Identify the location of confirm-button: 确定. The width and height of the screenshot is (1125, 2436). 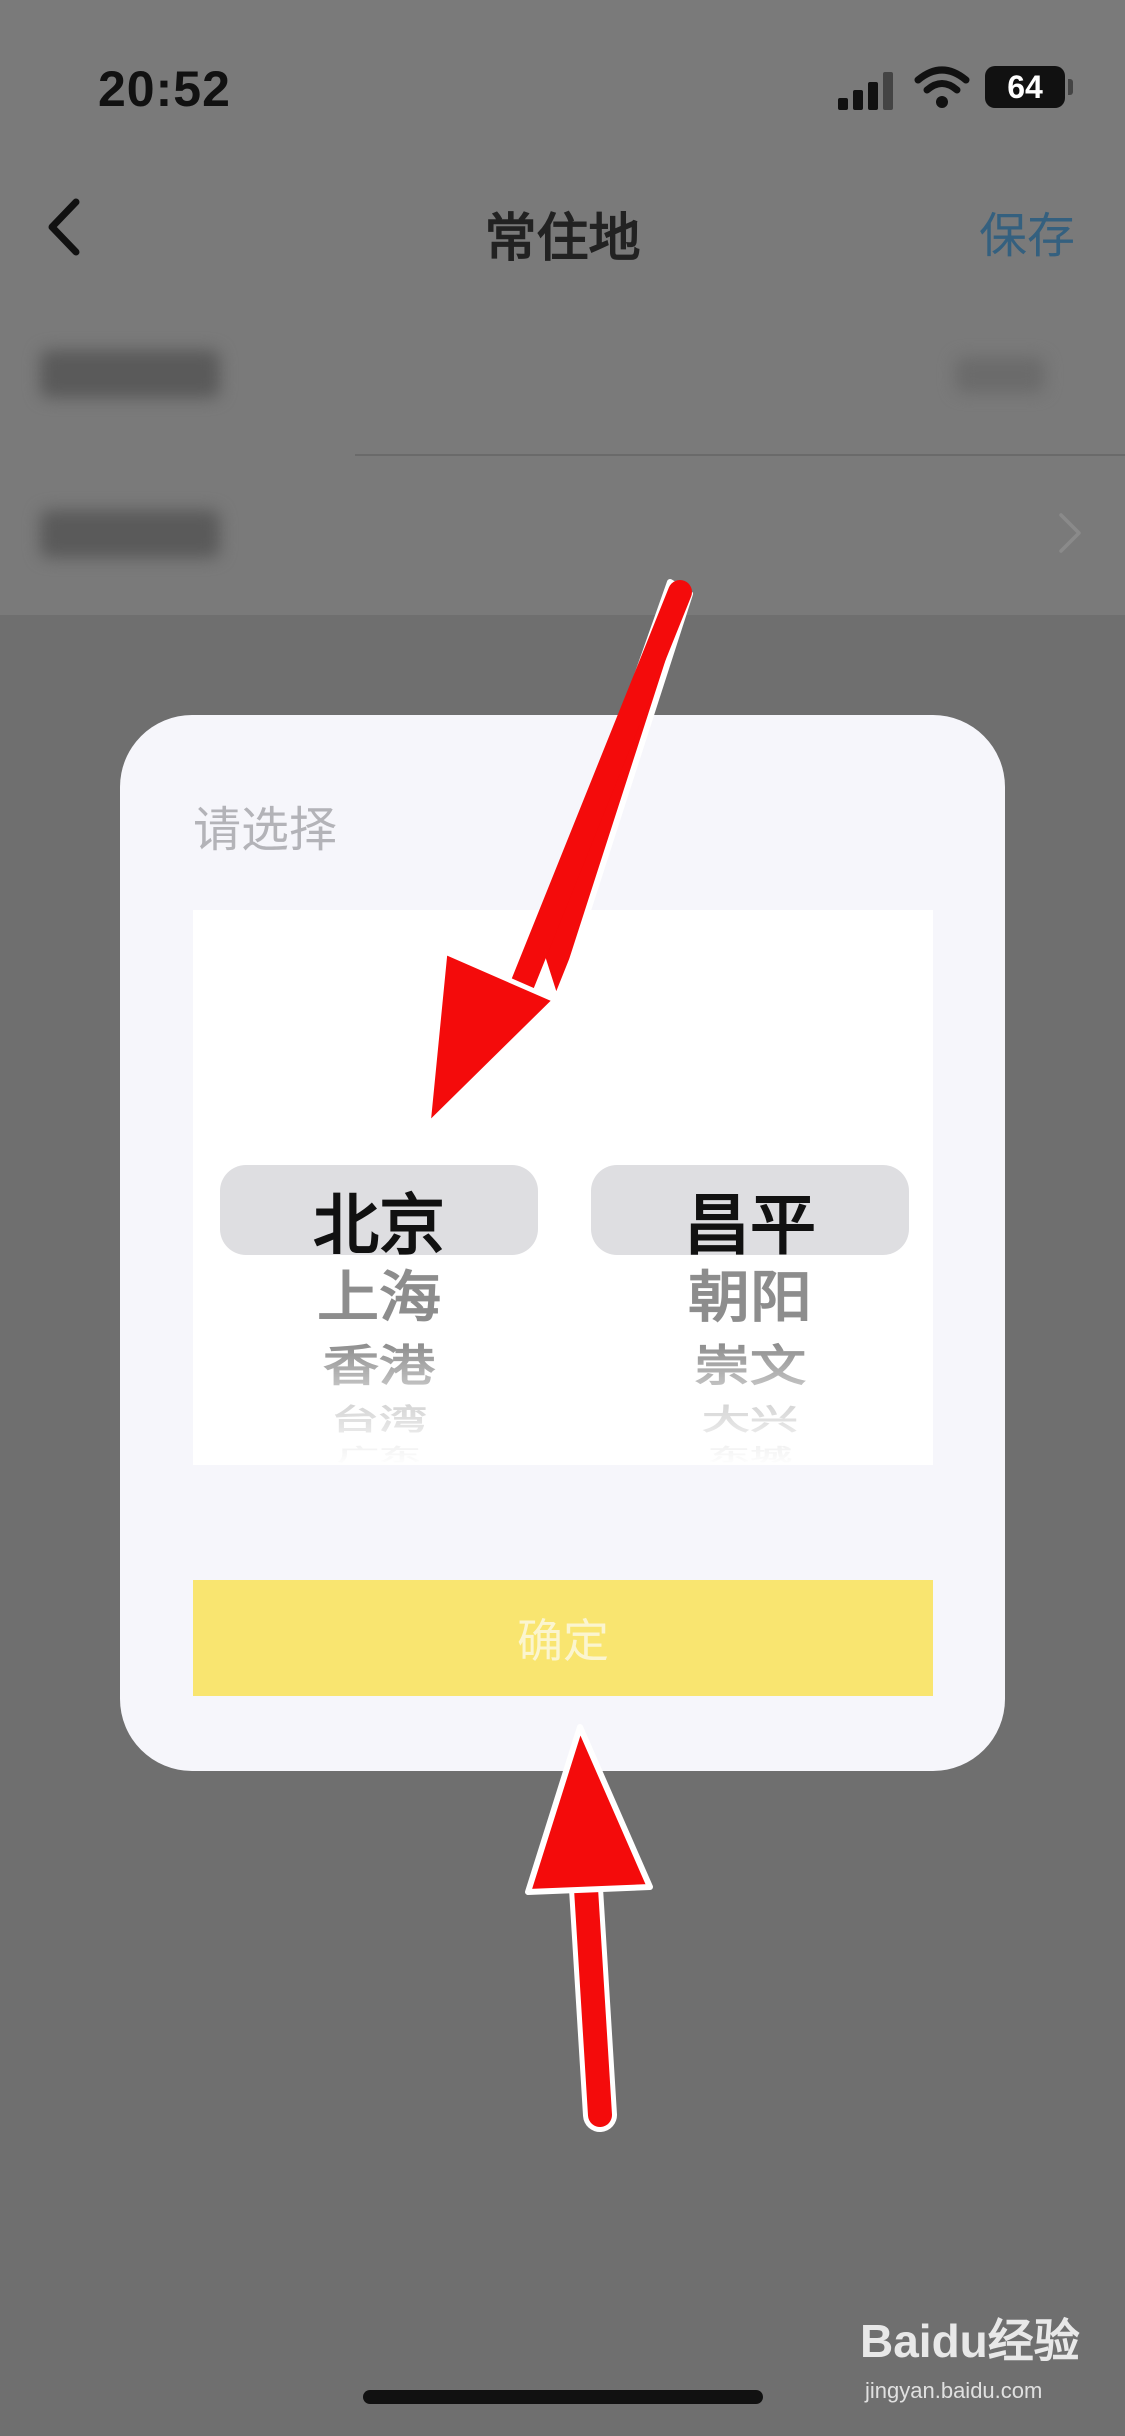
(563, 1638).